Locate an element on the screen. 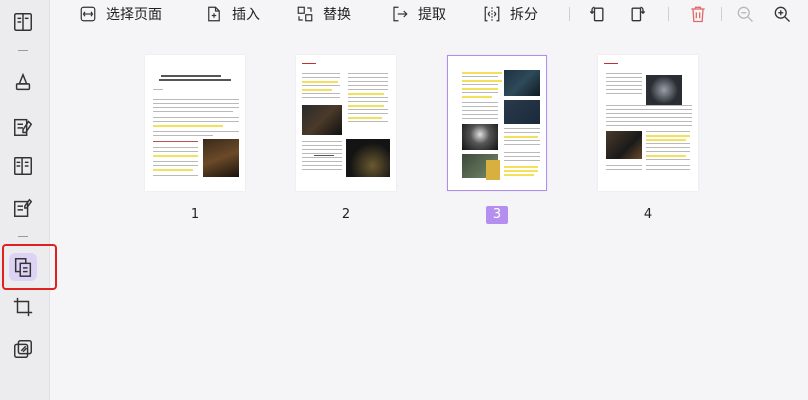 Image resolution: width=808 pixels, height=400 pixels. split-button: 拆分 is located at coordinates (510, 14).